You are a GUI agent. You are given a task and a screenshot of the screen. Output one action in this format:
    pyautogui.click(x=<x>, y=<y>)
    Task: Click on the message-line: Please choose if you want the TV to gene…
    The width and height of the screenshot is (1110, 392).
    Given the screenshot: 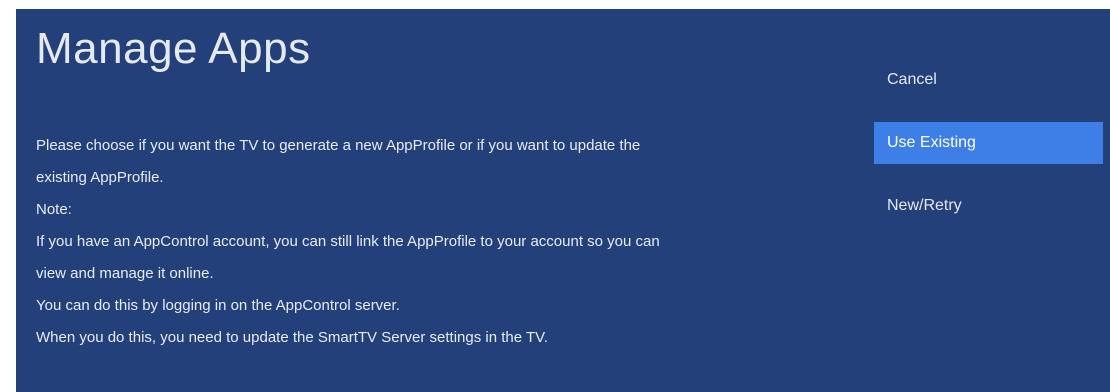 What is the action you would take?
    pyautogui.click(x=338, y=145)
    